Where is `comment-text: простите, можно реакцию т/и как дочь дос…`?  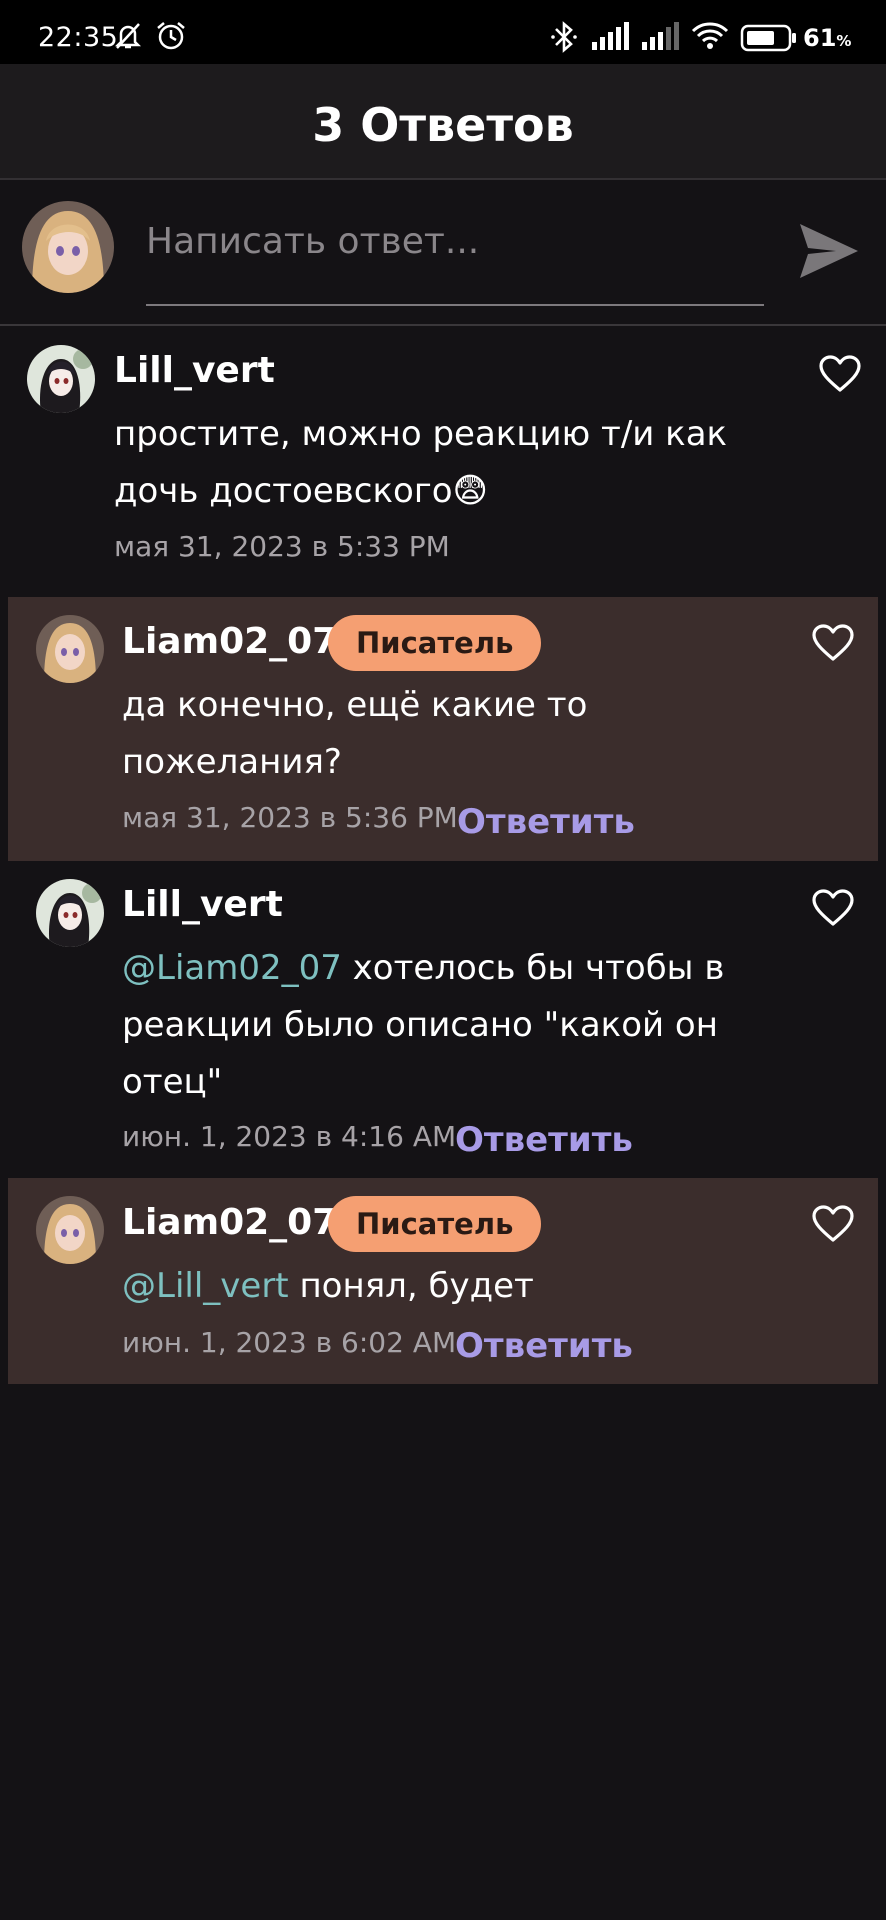 comment-text: простите, можно реакцию т/и как дочь дос… is located at coordinates (424, 463).